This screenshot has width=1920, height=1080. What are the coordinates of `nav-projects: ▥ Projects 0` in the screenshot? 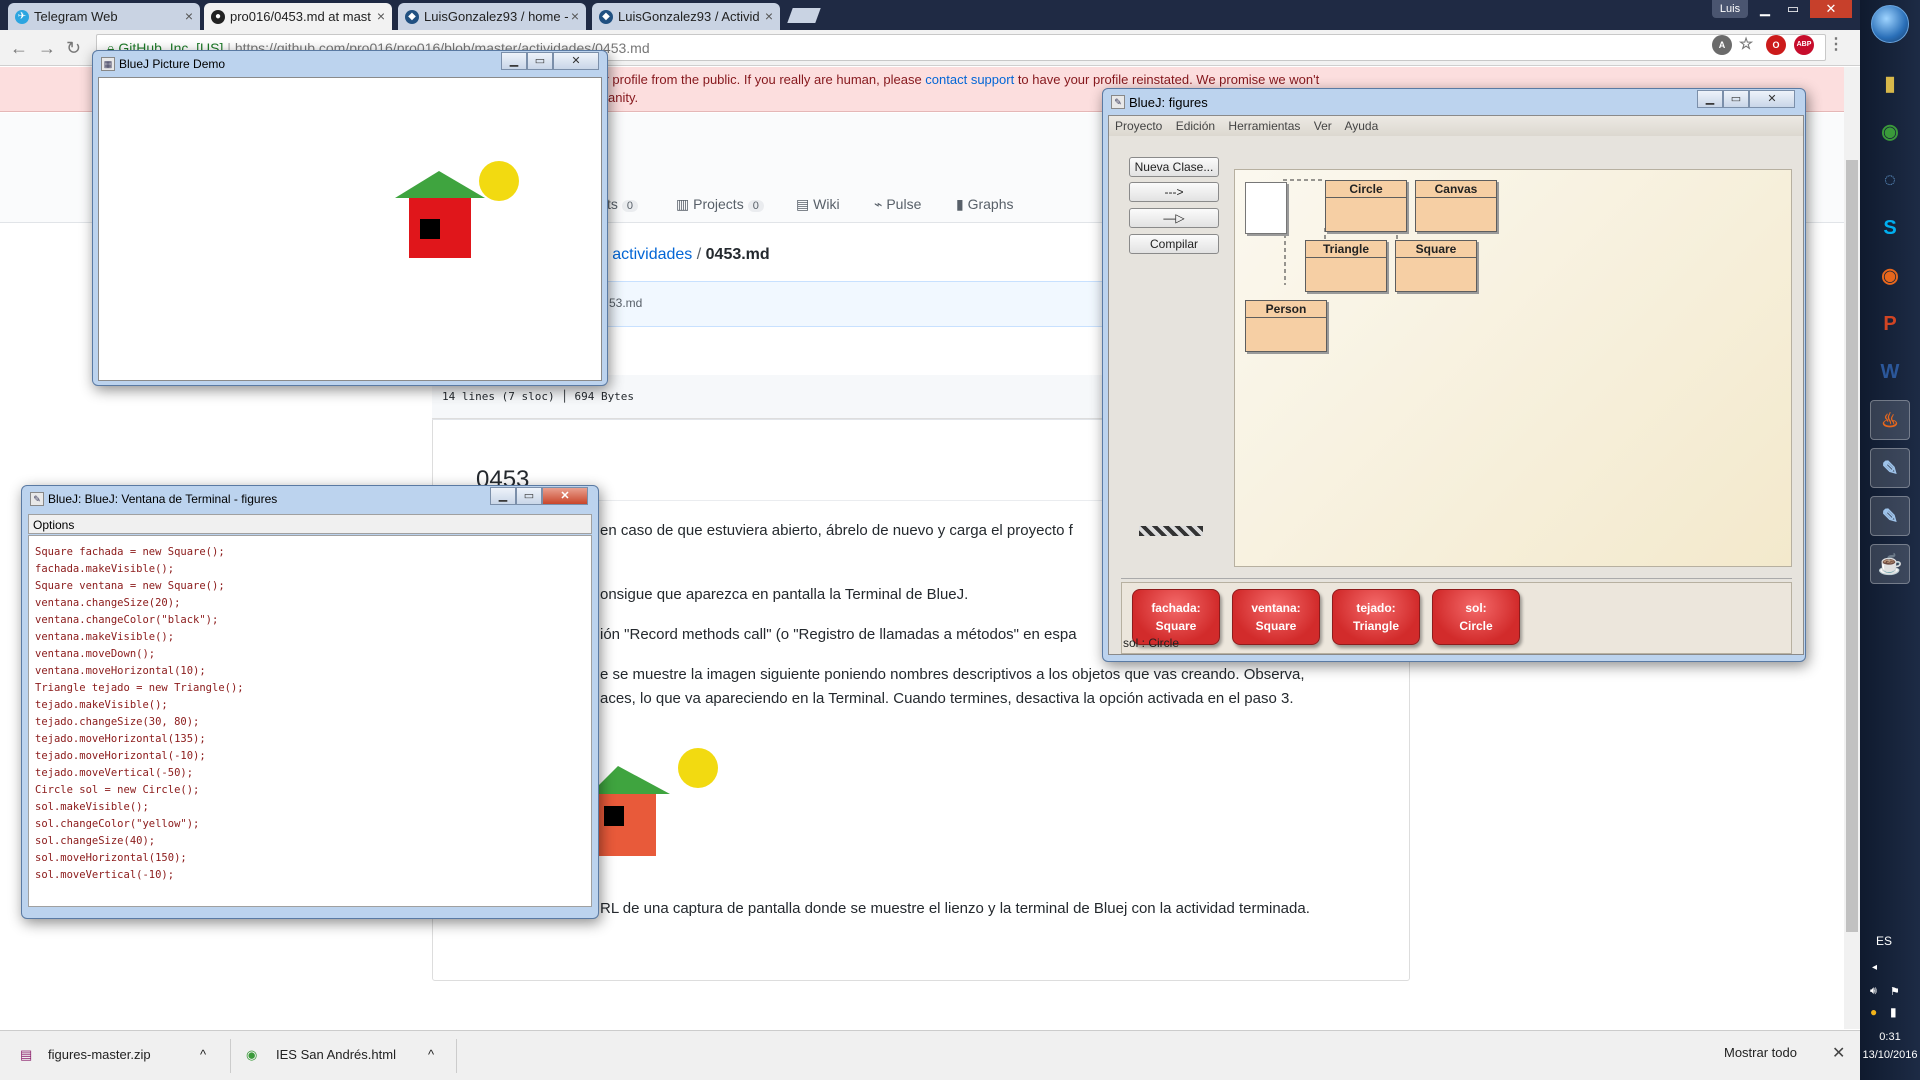 It's located at (720, 204).